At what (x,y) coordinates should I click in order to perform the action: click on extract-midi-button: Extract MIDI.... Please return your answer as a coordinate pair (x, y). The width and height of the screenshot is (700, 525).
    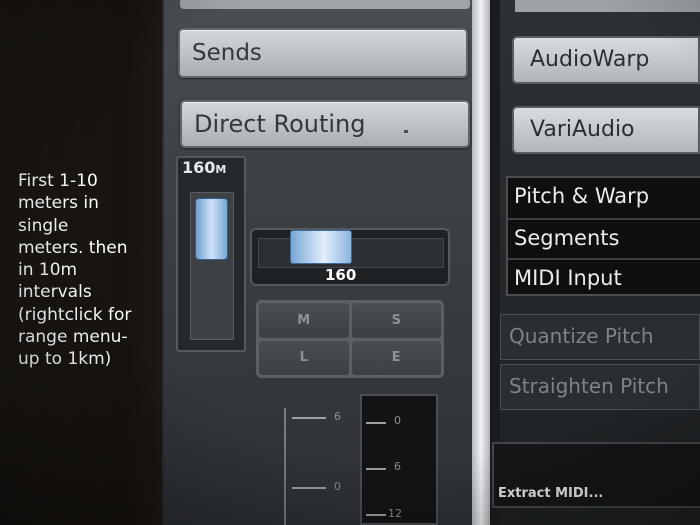
    Looking at the image, I should click on (550, 493).